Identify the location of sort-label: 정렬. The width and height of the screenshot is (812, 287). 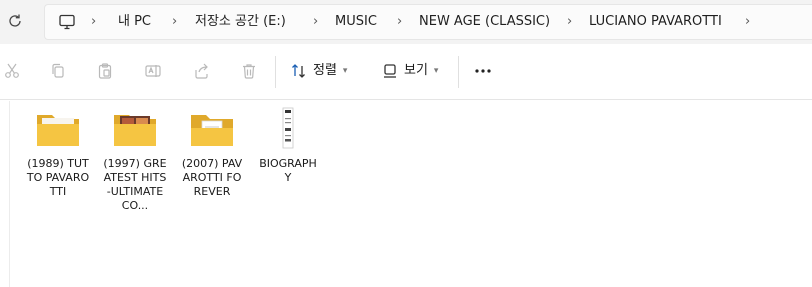
(325, 70).